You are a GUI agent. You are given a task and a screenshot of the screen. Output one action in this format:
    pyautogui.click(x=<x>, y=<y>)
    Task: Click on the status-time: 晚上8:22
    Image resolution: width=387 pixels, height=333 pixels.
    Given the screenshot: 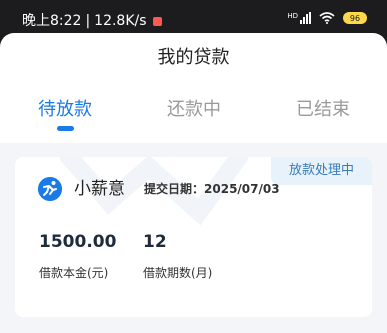 What is the action you would take?
    pyautogui.click(x=52, y=21)
    